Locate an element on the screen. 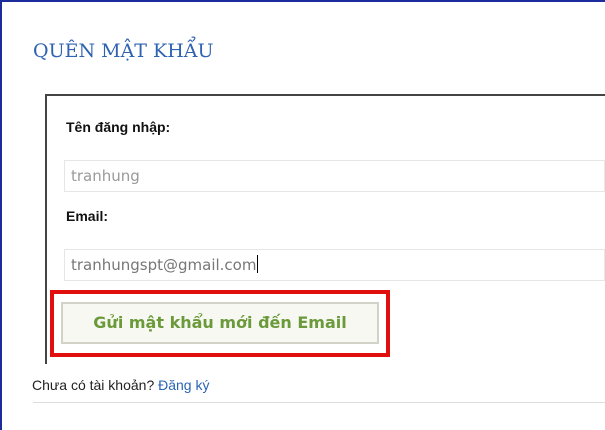 The image size is (605, 430). register-link: Đăng ký is located at coordinates (183, 385).